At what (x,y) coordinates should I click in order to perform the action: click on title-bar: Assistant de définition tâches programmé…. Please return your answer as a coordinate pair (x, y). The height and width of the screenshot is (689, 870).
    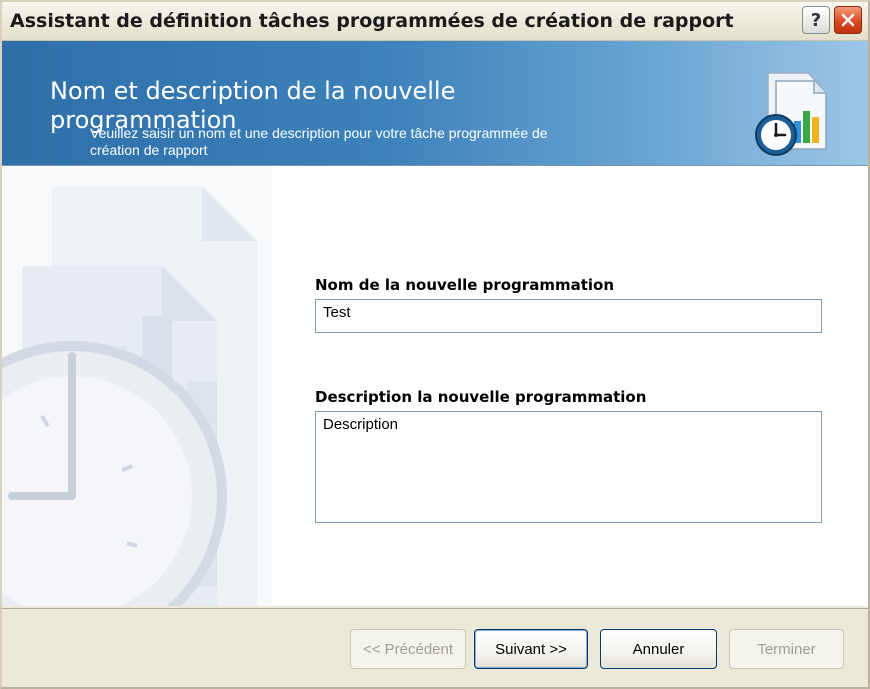
    Looking at the image, I should click on (435, 21).